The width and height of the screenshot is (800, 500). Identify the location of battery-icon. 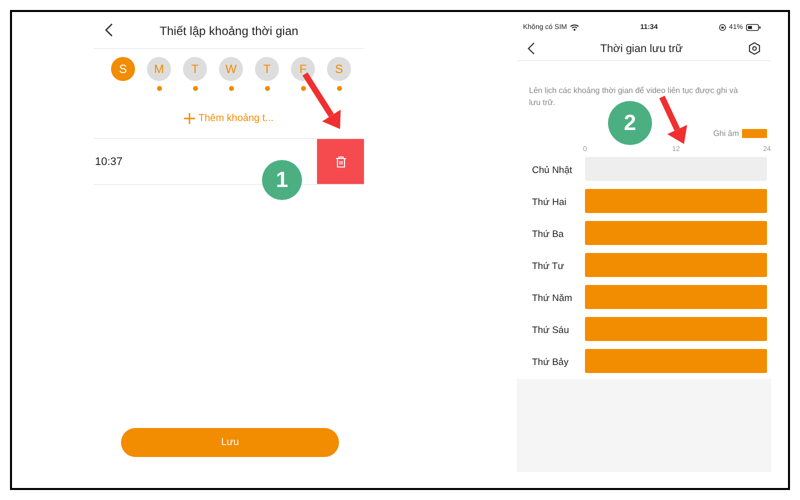
(753, 27).